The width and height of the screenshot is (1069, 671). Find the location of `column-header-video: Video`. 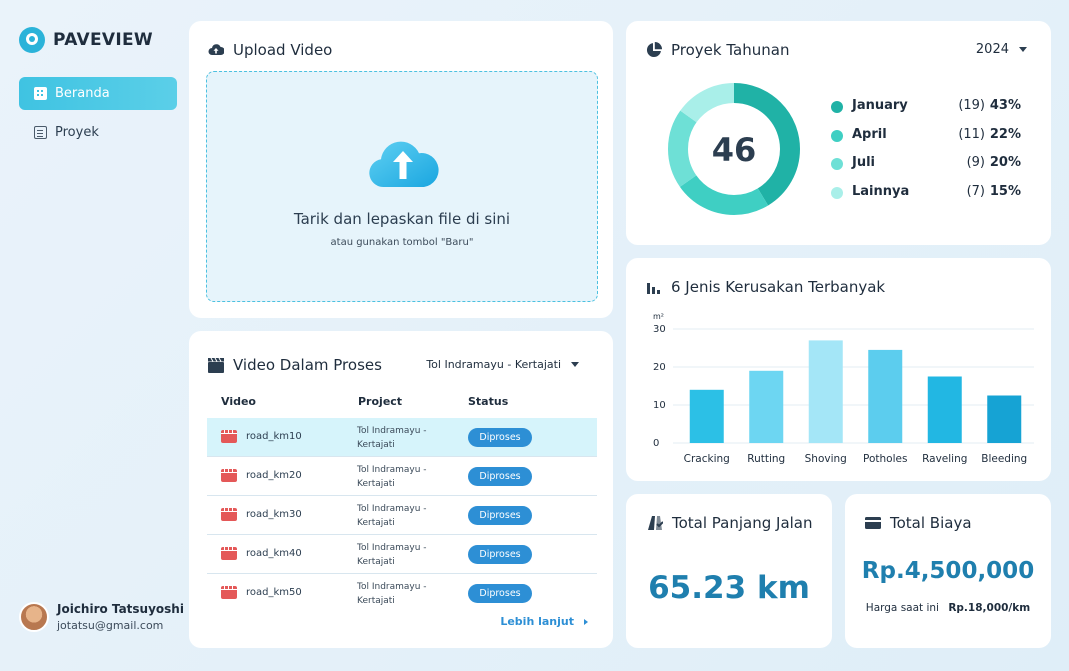

column-header-video: Video is located at coordinates (238, 401).